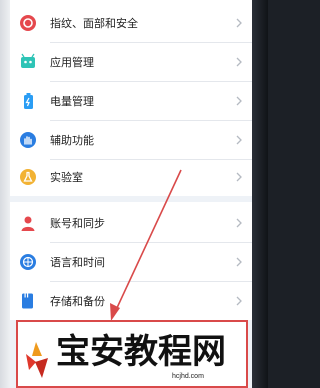  Describe the element at coordinates (131, 300) in the screenshot. I see `settings-item-storage-backup: 存储和备份` at that location.